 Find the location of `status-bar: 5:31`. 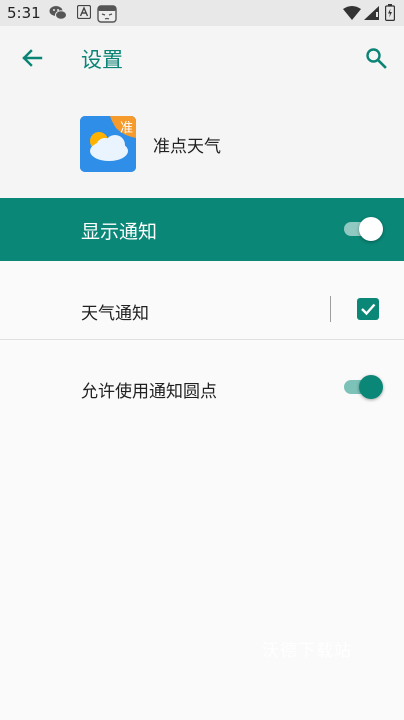

status-bar: 5:31 is located at coordinates (202, 13).